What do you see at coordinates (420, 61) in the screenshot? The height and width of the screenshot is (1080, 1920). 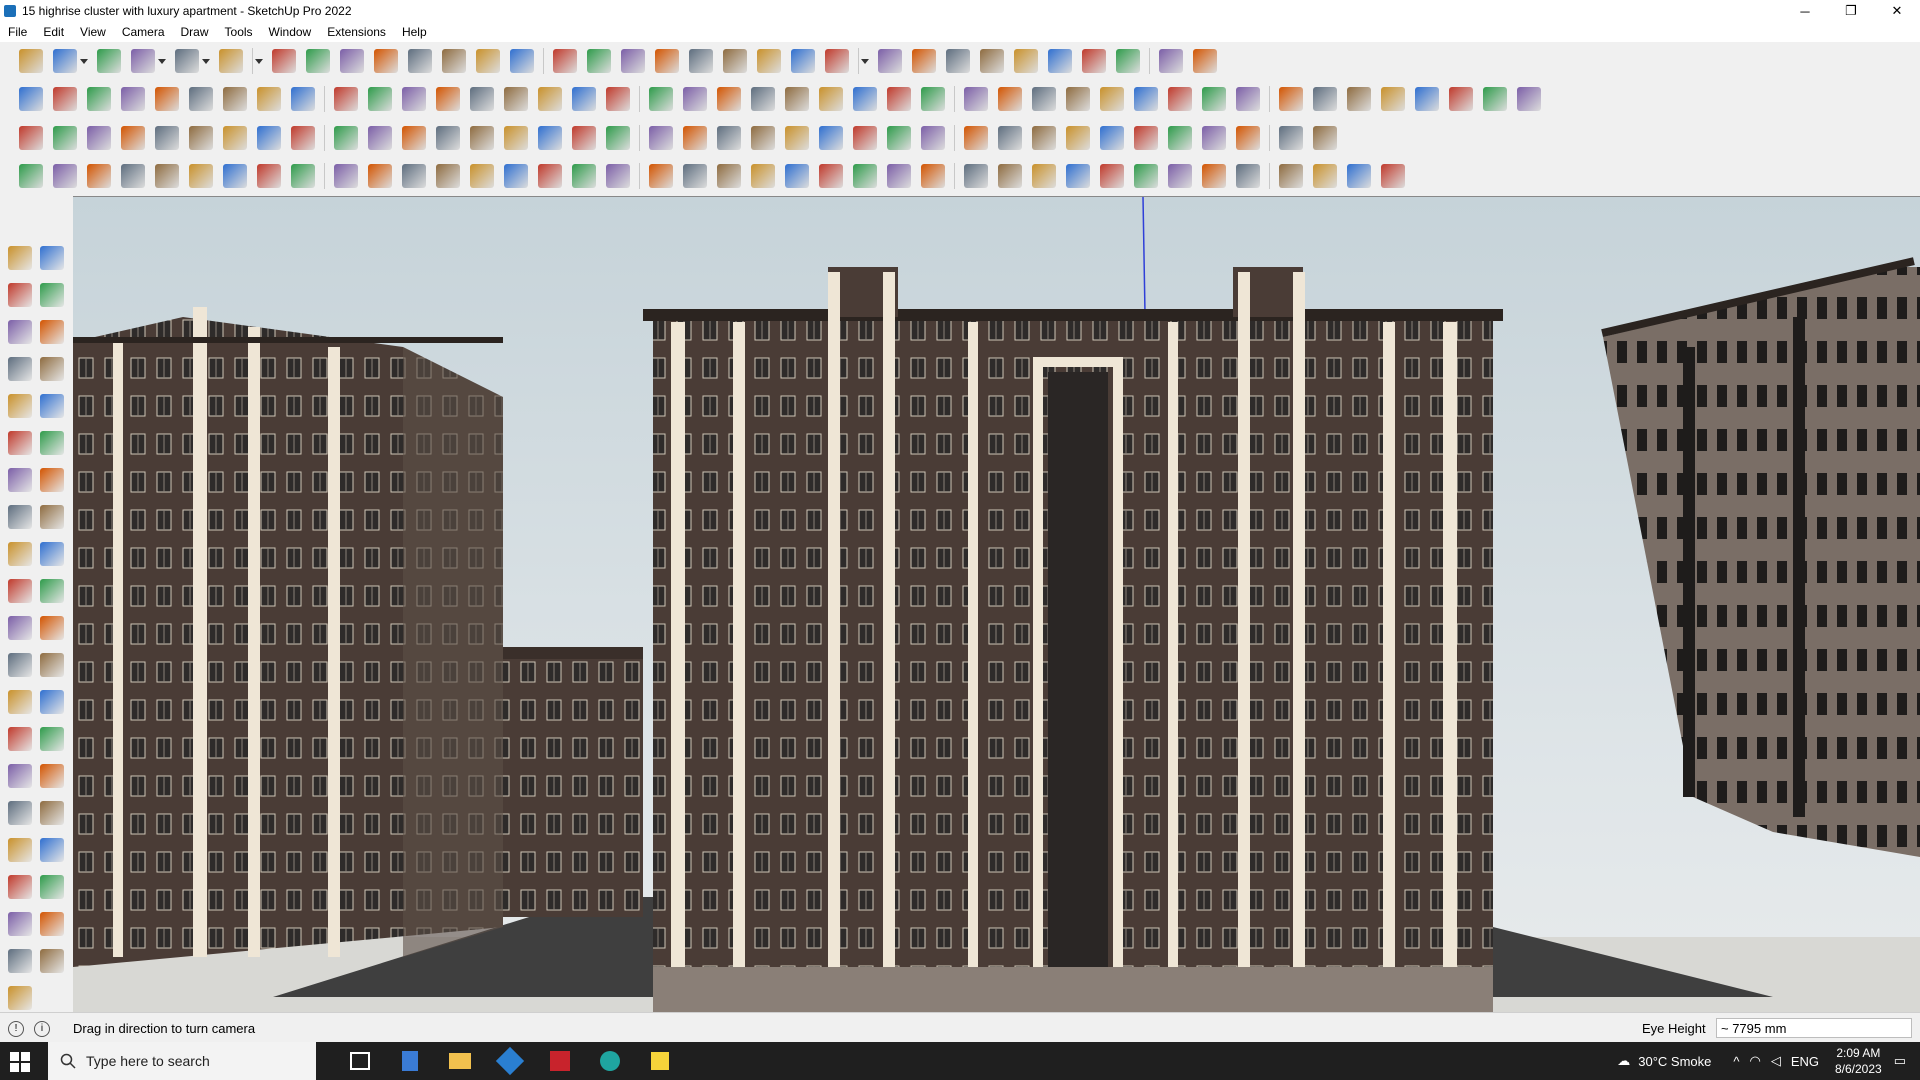 I see `scale-icon` at bounding box center [420, 61].